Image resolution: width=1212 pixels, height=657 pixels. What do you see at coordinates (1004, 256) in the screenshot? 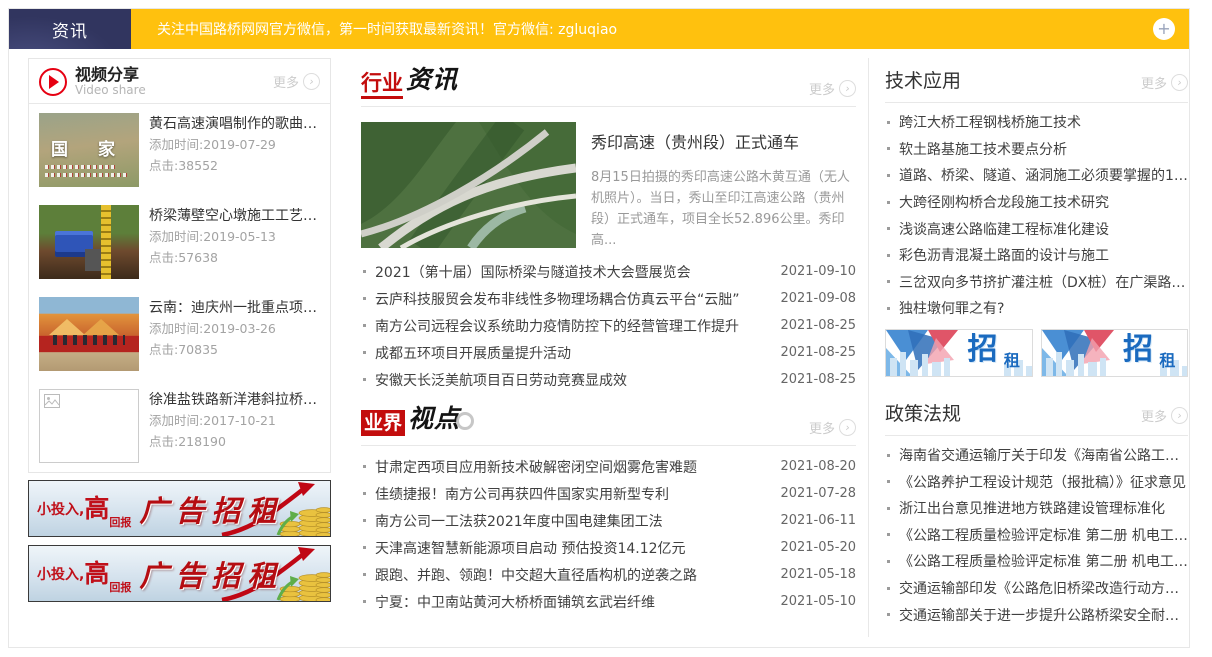
I see `tech-item-title: 彩色沥青混凝土路面的设计与施工` at bounding box center [1004, 256].